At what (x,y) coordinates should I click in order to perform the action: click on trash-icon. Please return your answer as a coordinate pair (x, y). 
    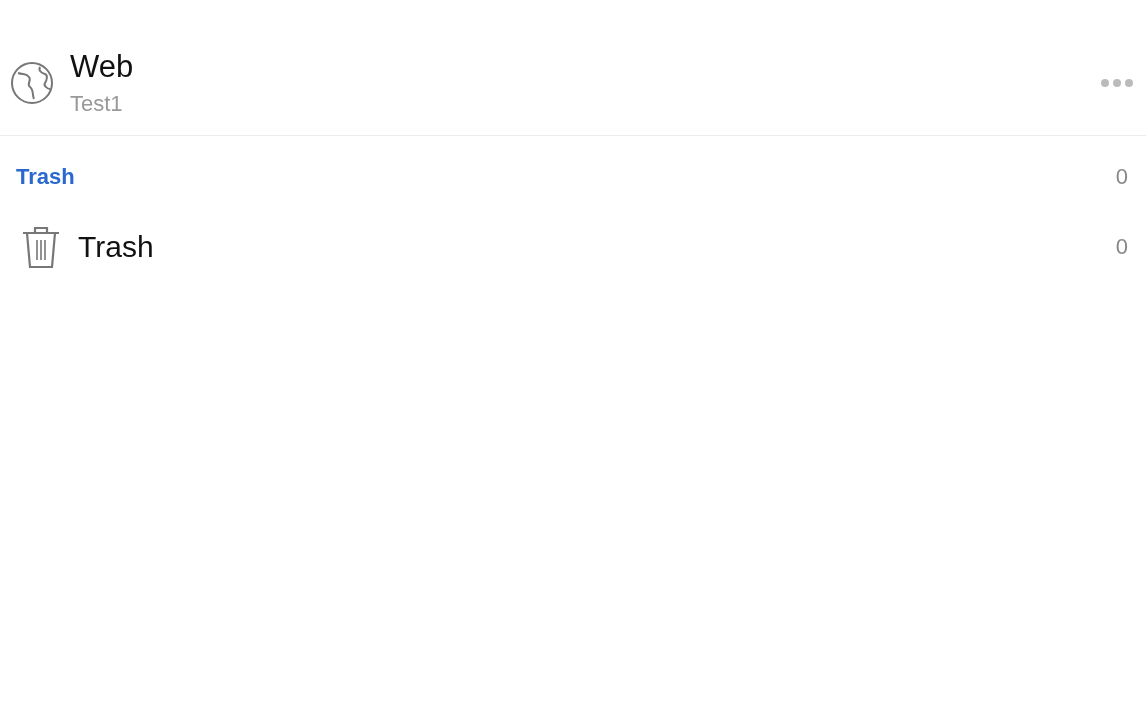
    Looking at the image, I should click on (41, 247).